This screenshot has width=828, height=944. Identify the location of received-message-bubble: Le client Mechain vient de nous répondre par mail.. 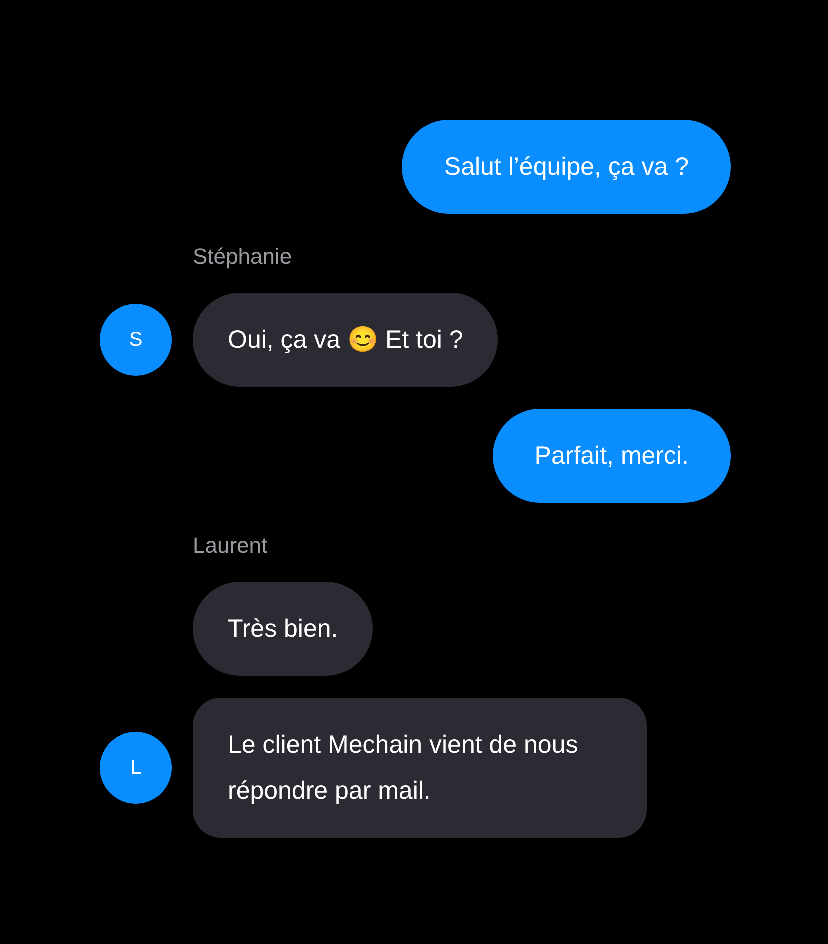
(420, 768).